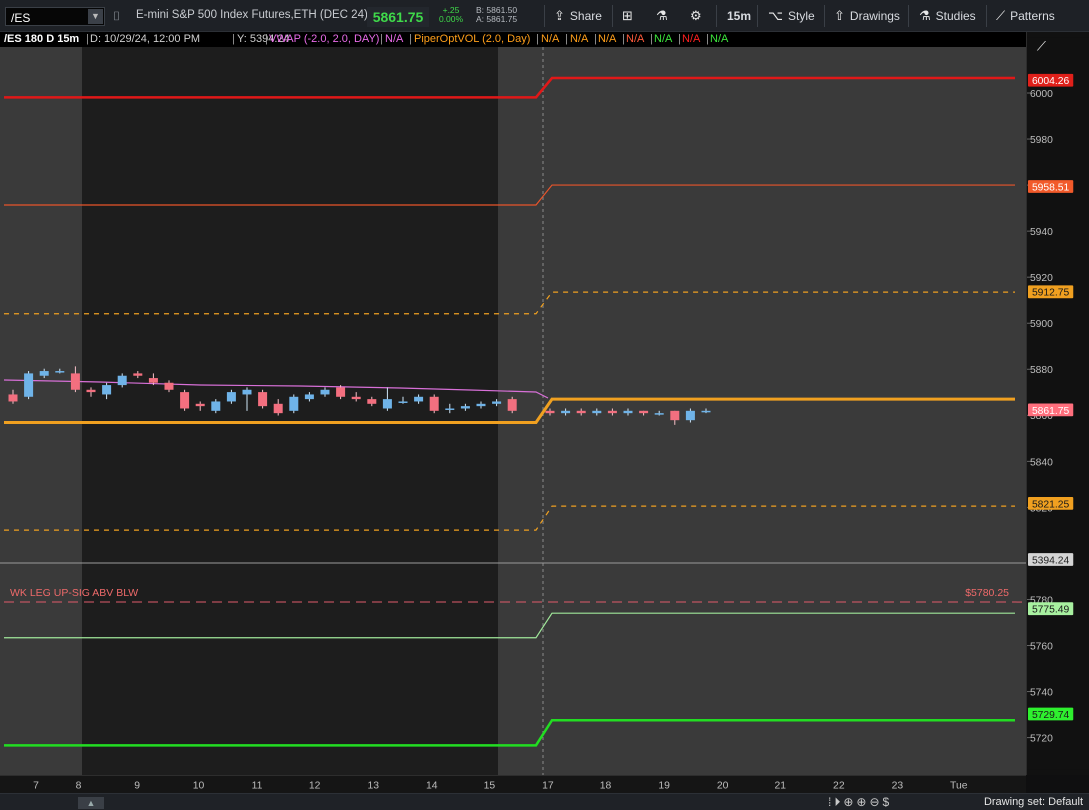 Image resolution: width=1089 pixels, height=810 pixels. I want to click on dollar-icon: $, so click(888, 802).